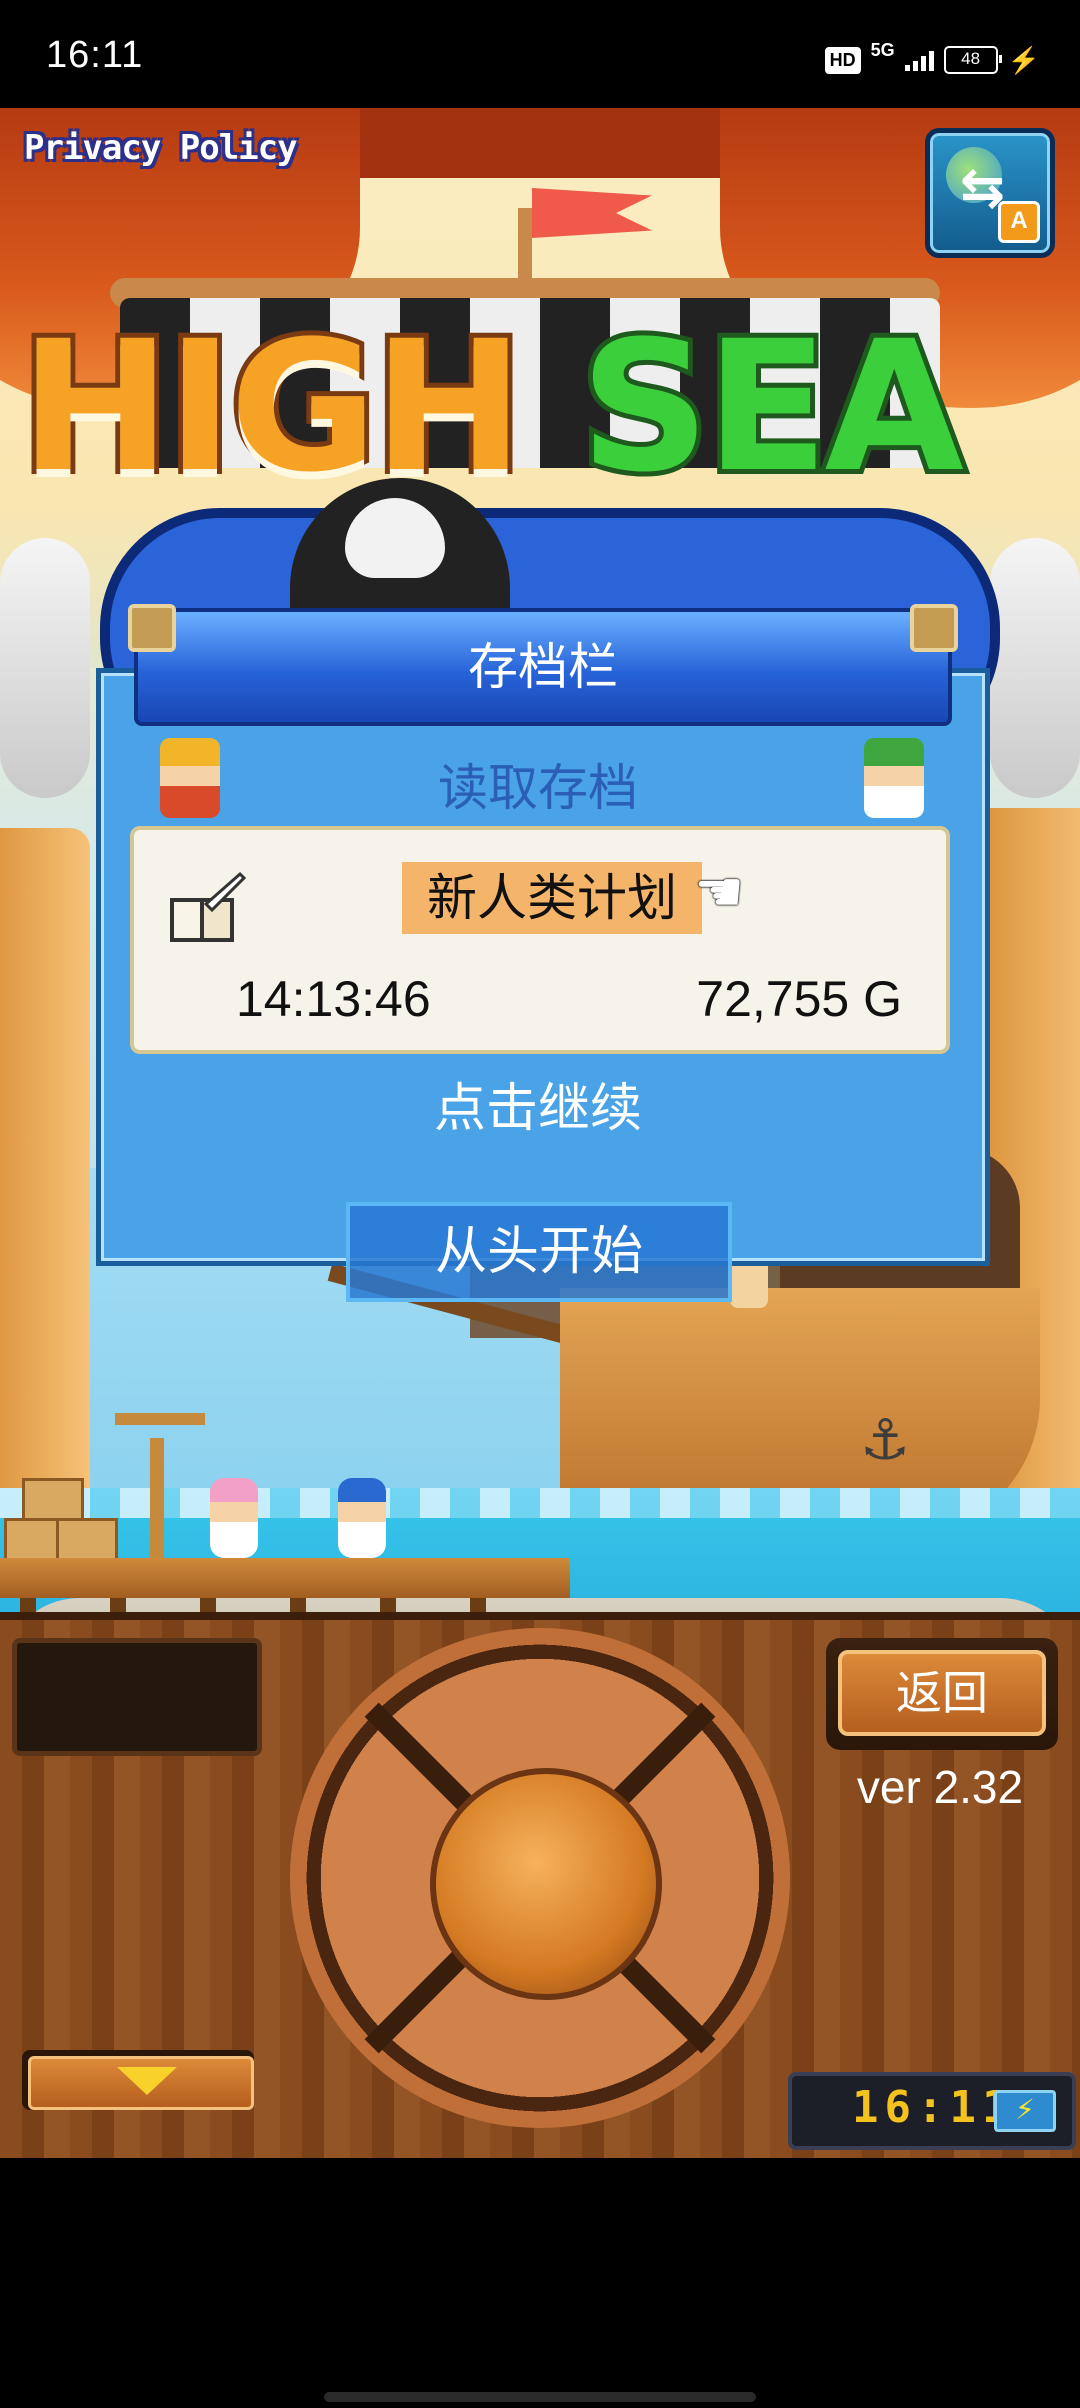 The image size is (1080, 2408). What do you see at coordinates (160, 1419) in the screenshot?
I see `lamp-post-bar` at bounding box center [160, 1419].